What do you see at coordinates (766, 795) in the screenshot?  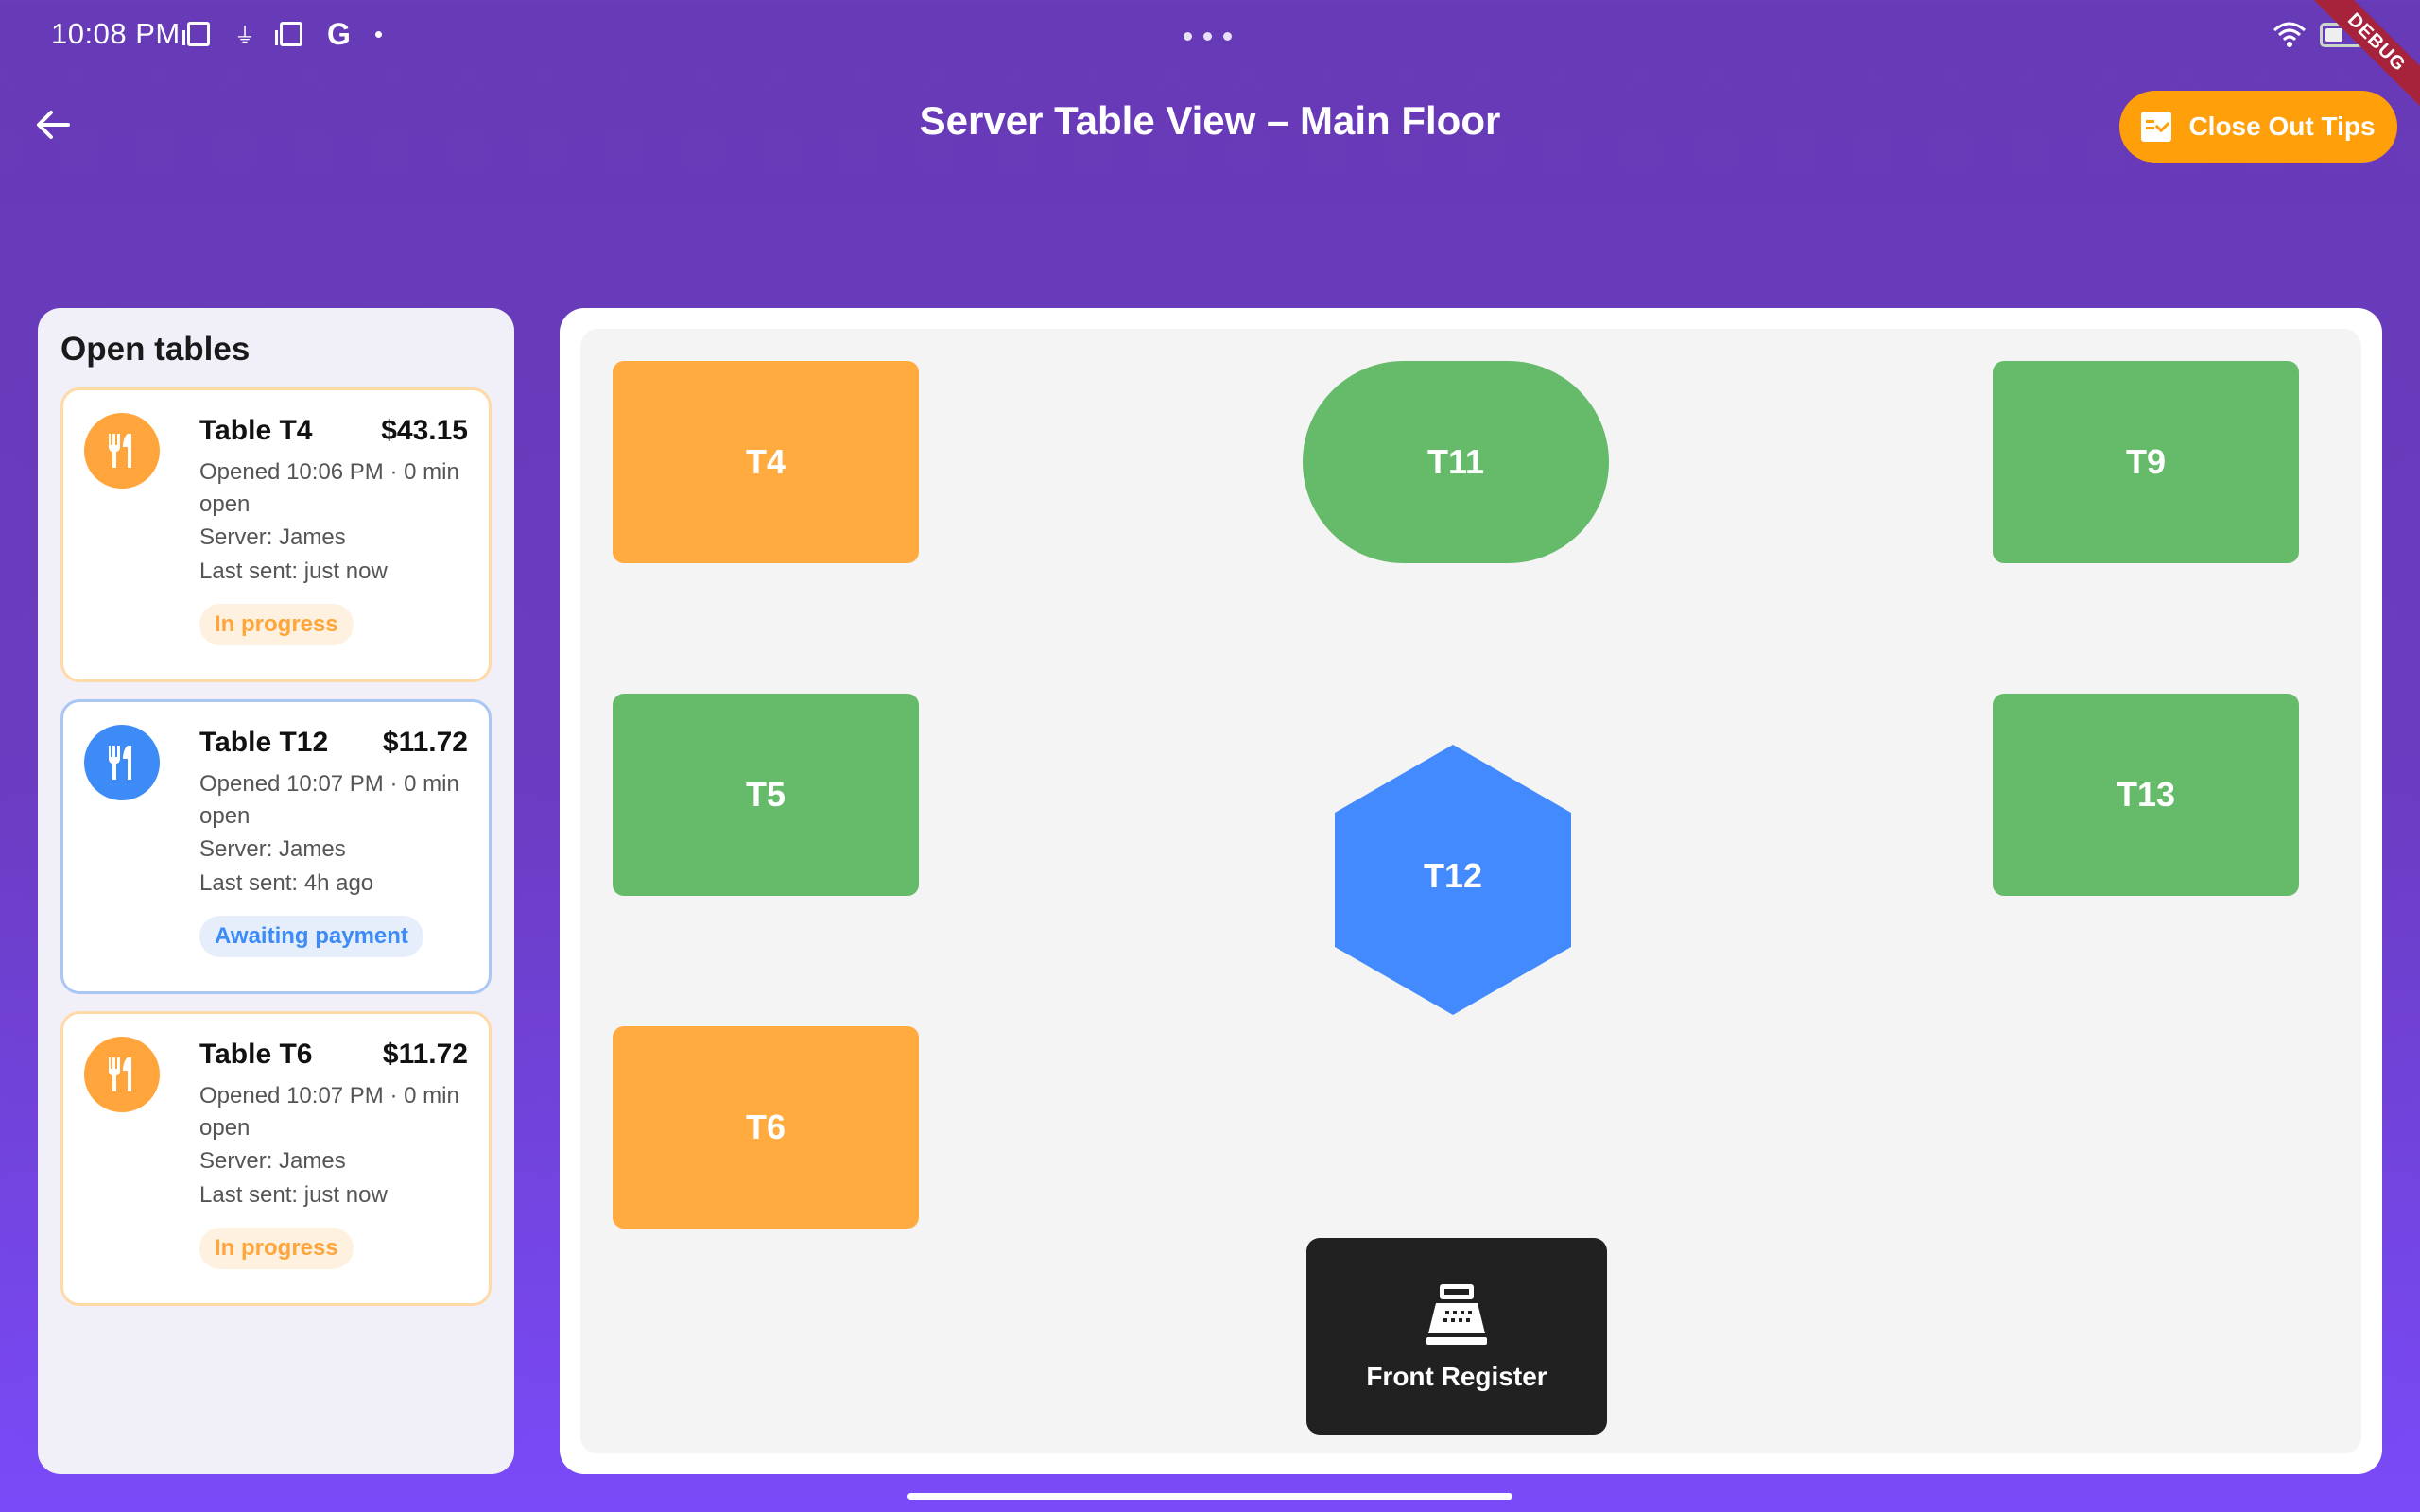 I see `table-t5: T5` at bounding box center [766, 795].